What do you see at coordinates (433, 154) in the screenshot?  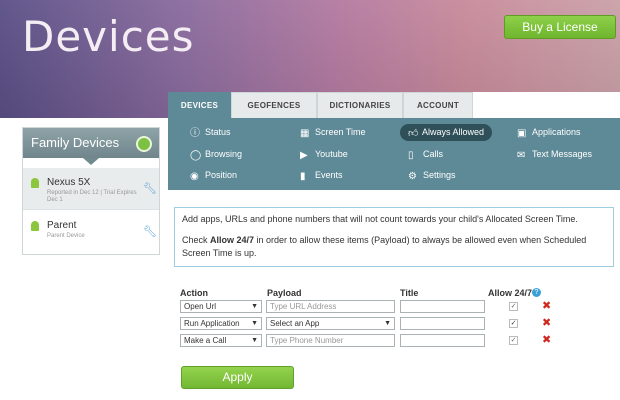 I see `subnav-label: Calls` at bounding box center [433, 154].